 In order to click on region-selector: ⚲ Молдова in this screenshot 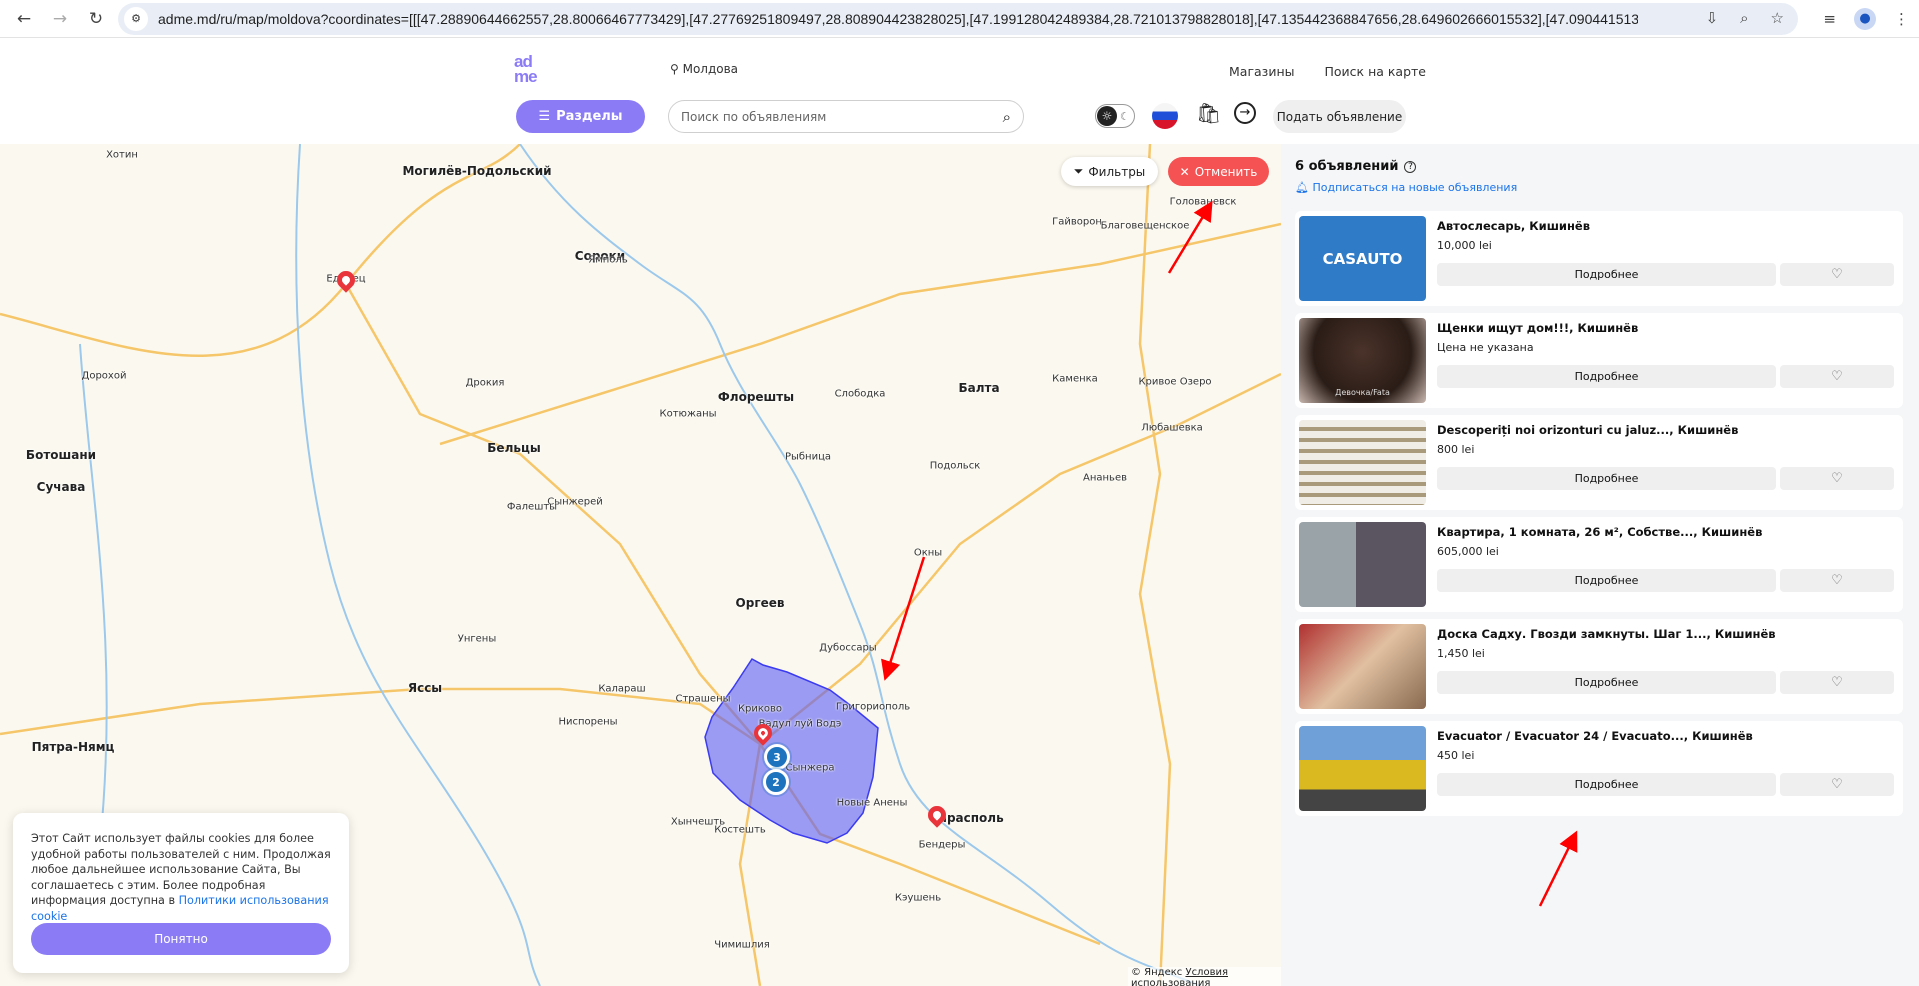, I will do `click(704, 69)`.